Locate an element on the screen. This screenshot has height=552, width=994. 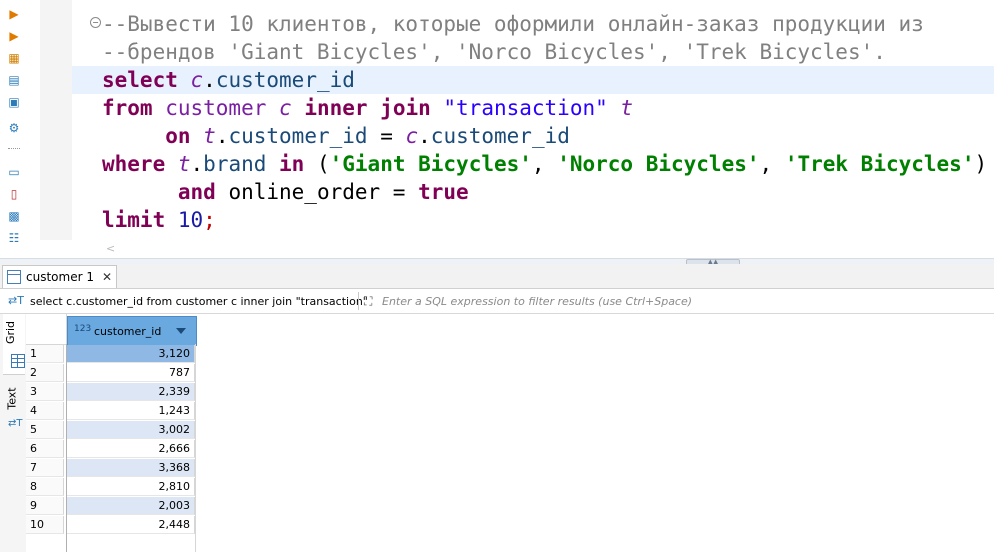
customer-id-cell: 2,339 is located at coordinates (131, 392).